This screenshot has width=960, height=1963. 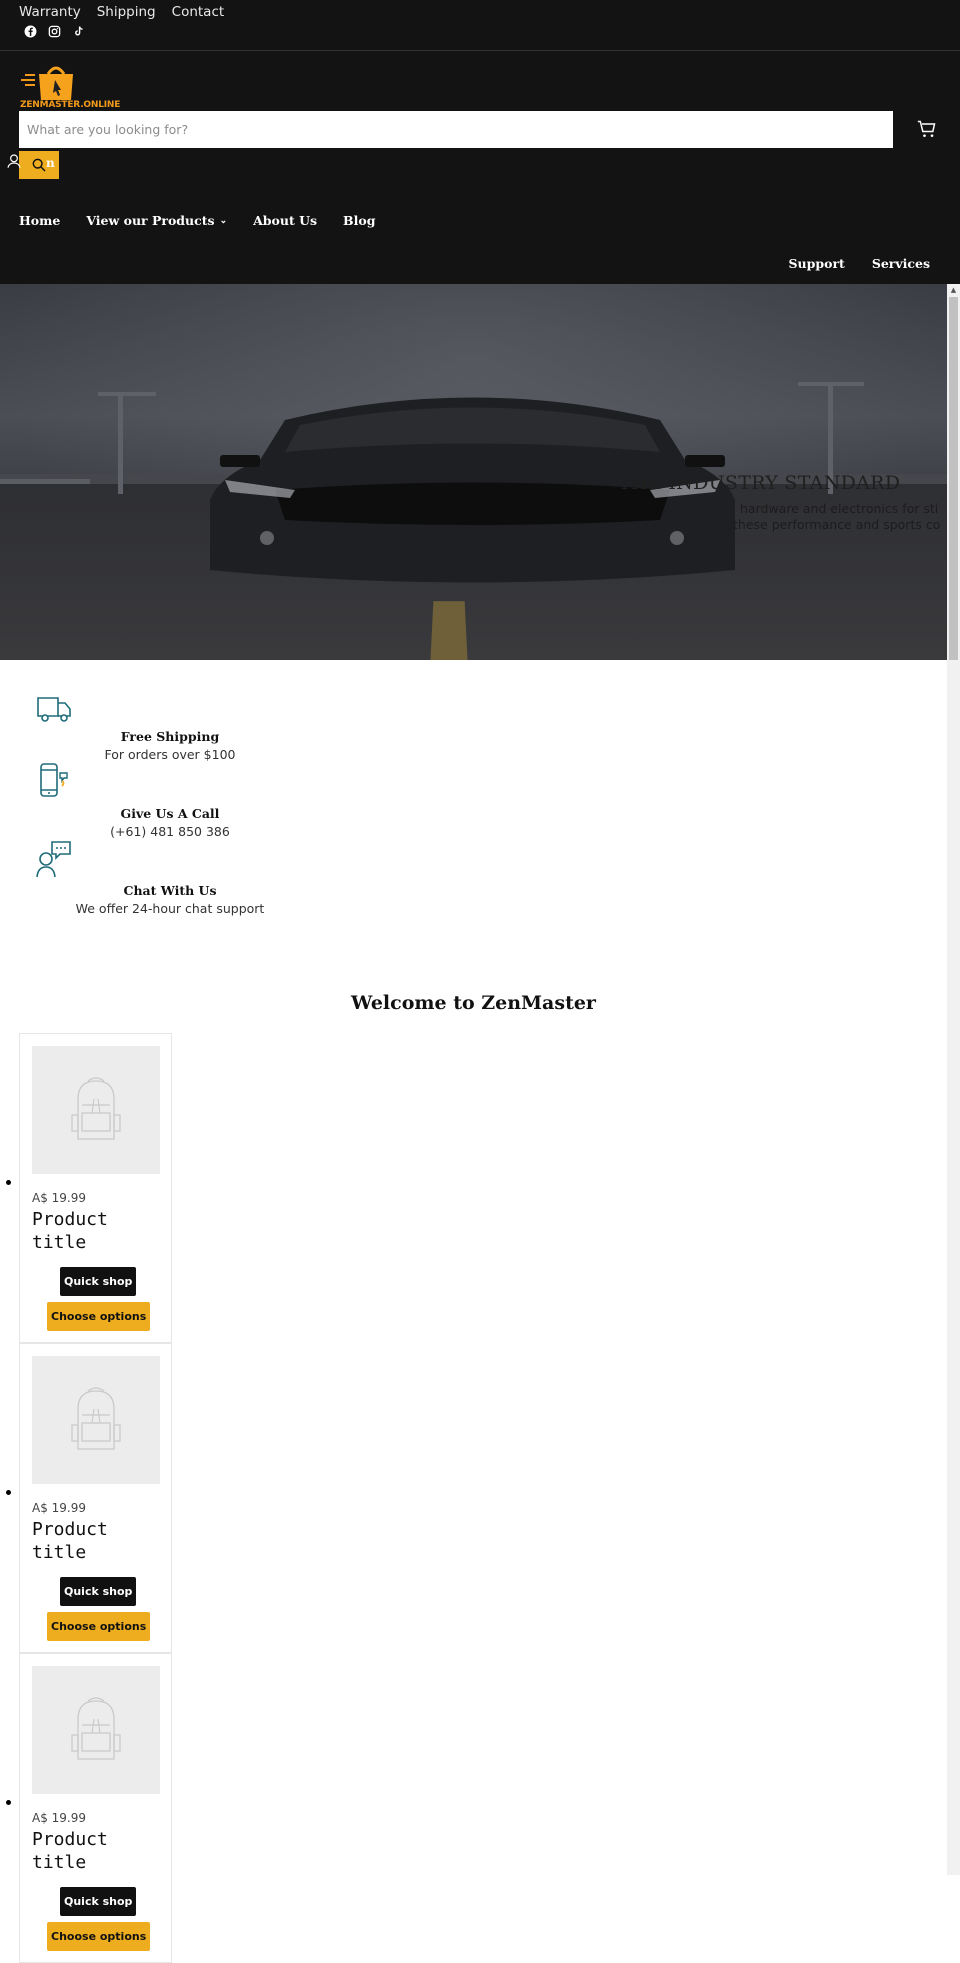 I want to click on feature-text: We offer 24-hour chat support, so click(x=170, y=908).